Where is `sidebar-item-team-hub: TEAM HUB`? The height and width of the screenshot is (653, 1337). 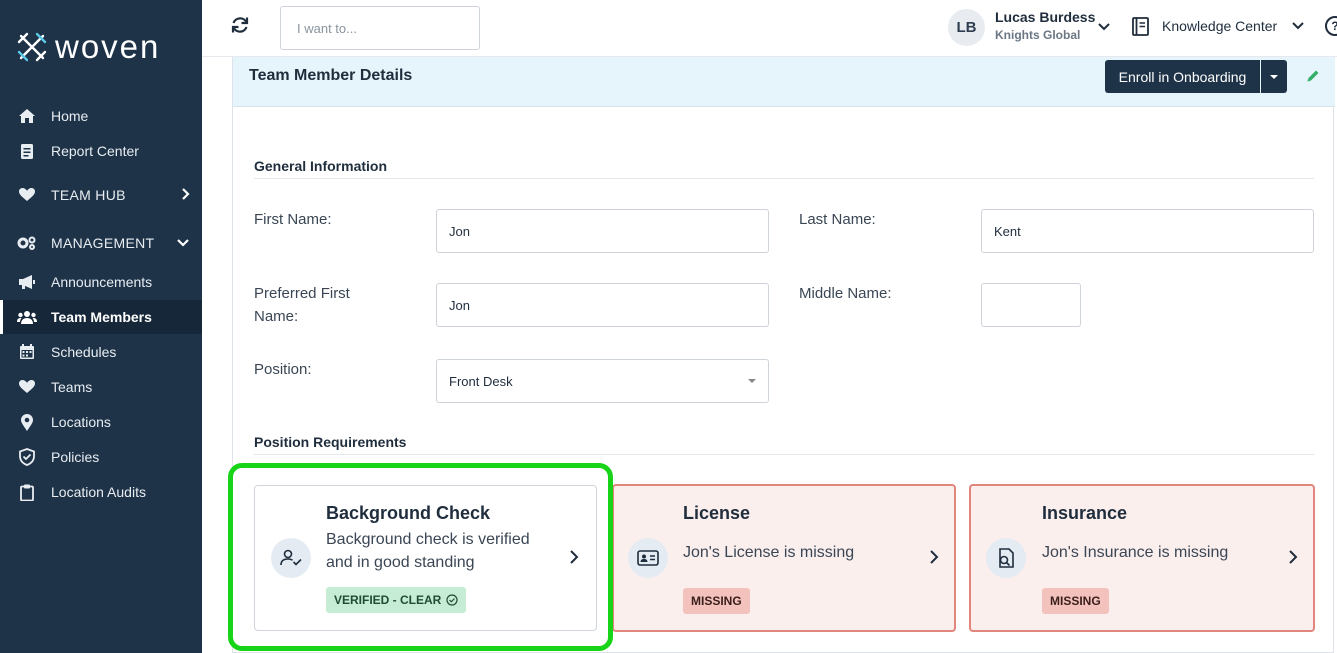
sidebar-item-team-hub: TEAM HUB is located at coordinates (101, 195).